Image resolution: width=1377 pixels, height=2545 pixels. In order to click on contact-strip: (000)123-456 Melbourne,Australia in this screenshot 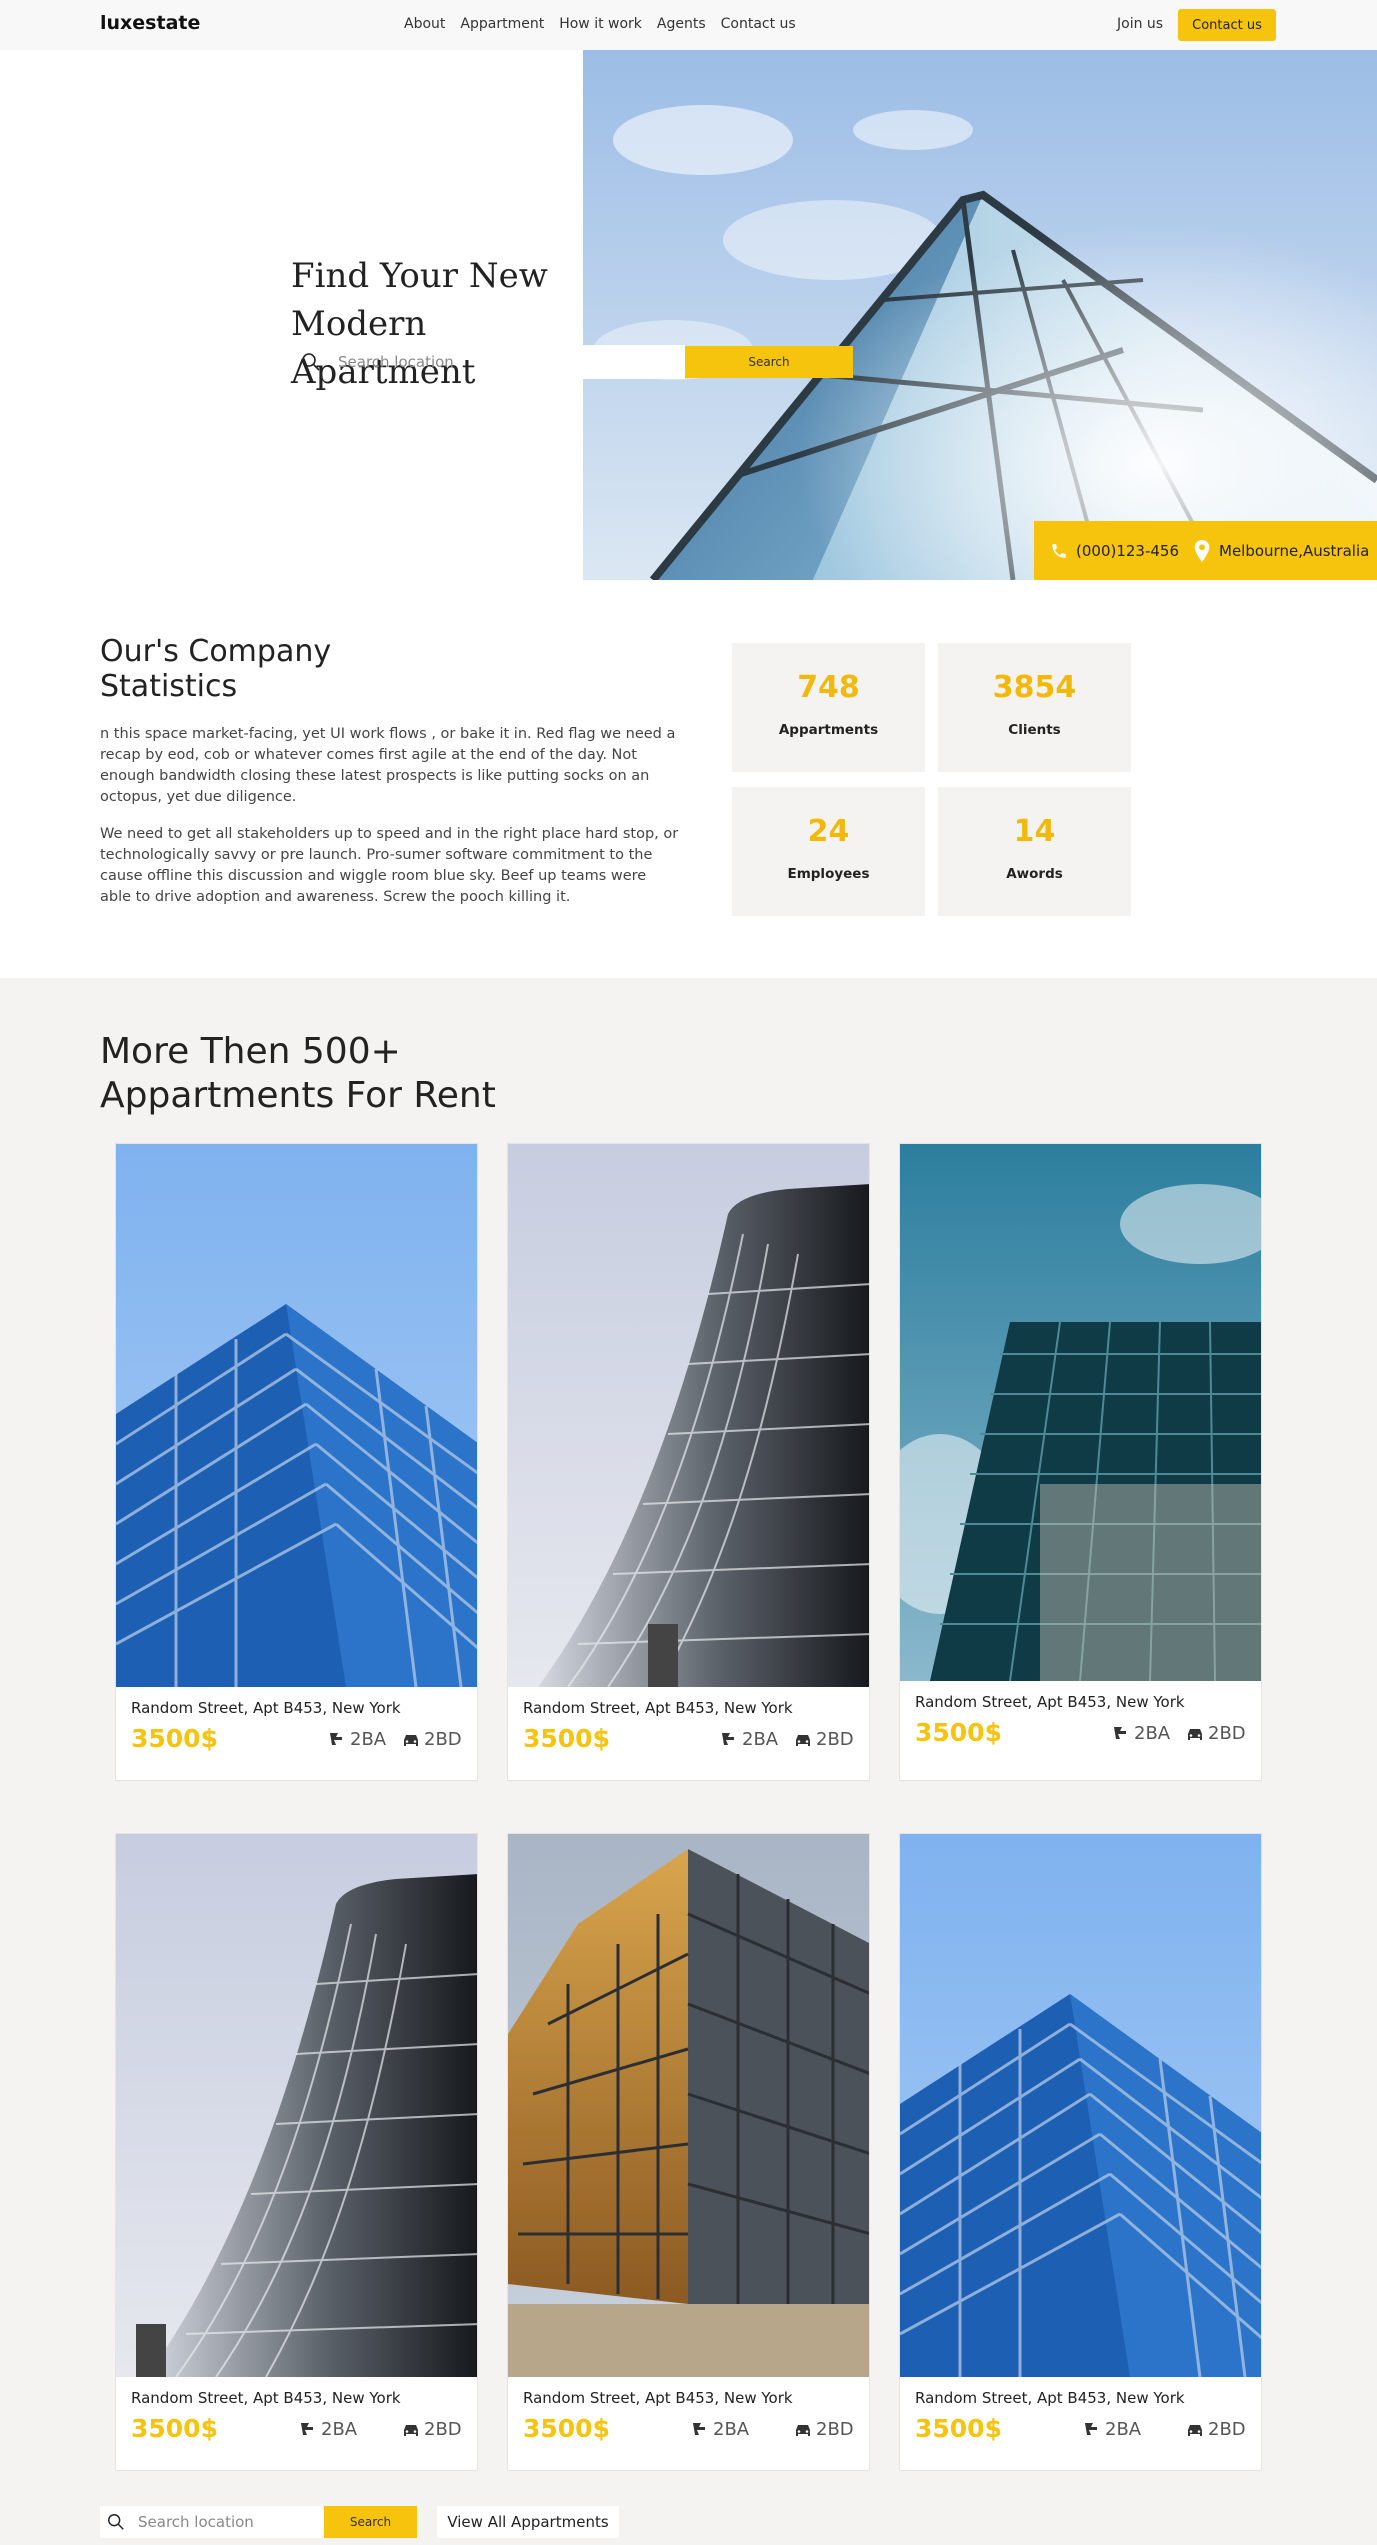, I will do `click(1205, 550)`.